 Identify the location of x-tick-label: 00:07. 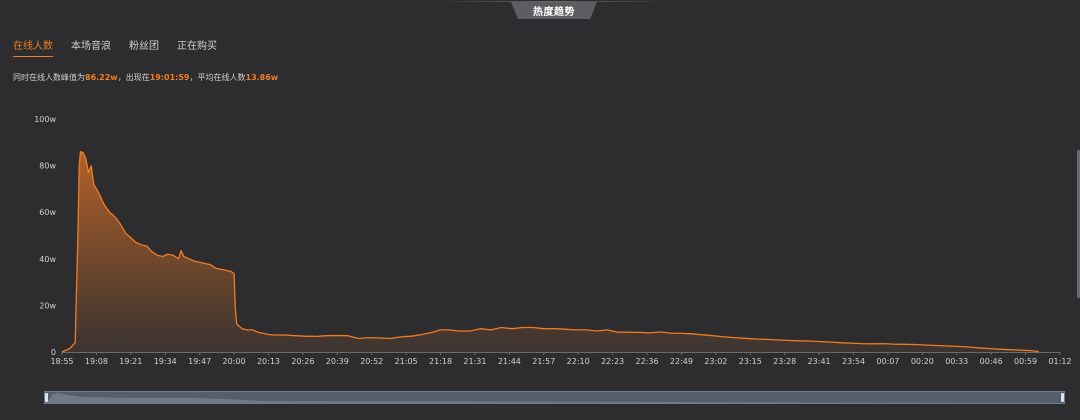
(887, 361).